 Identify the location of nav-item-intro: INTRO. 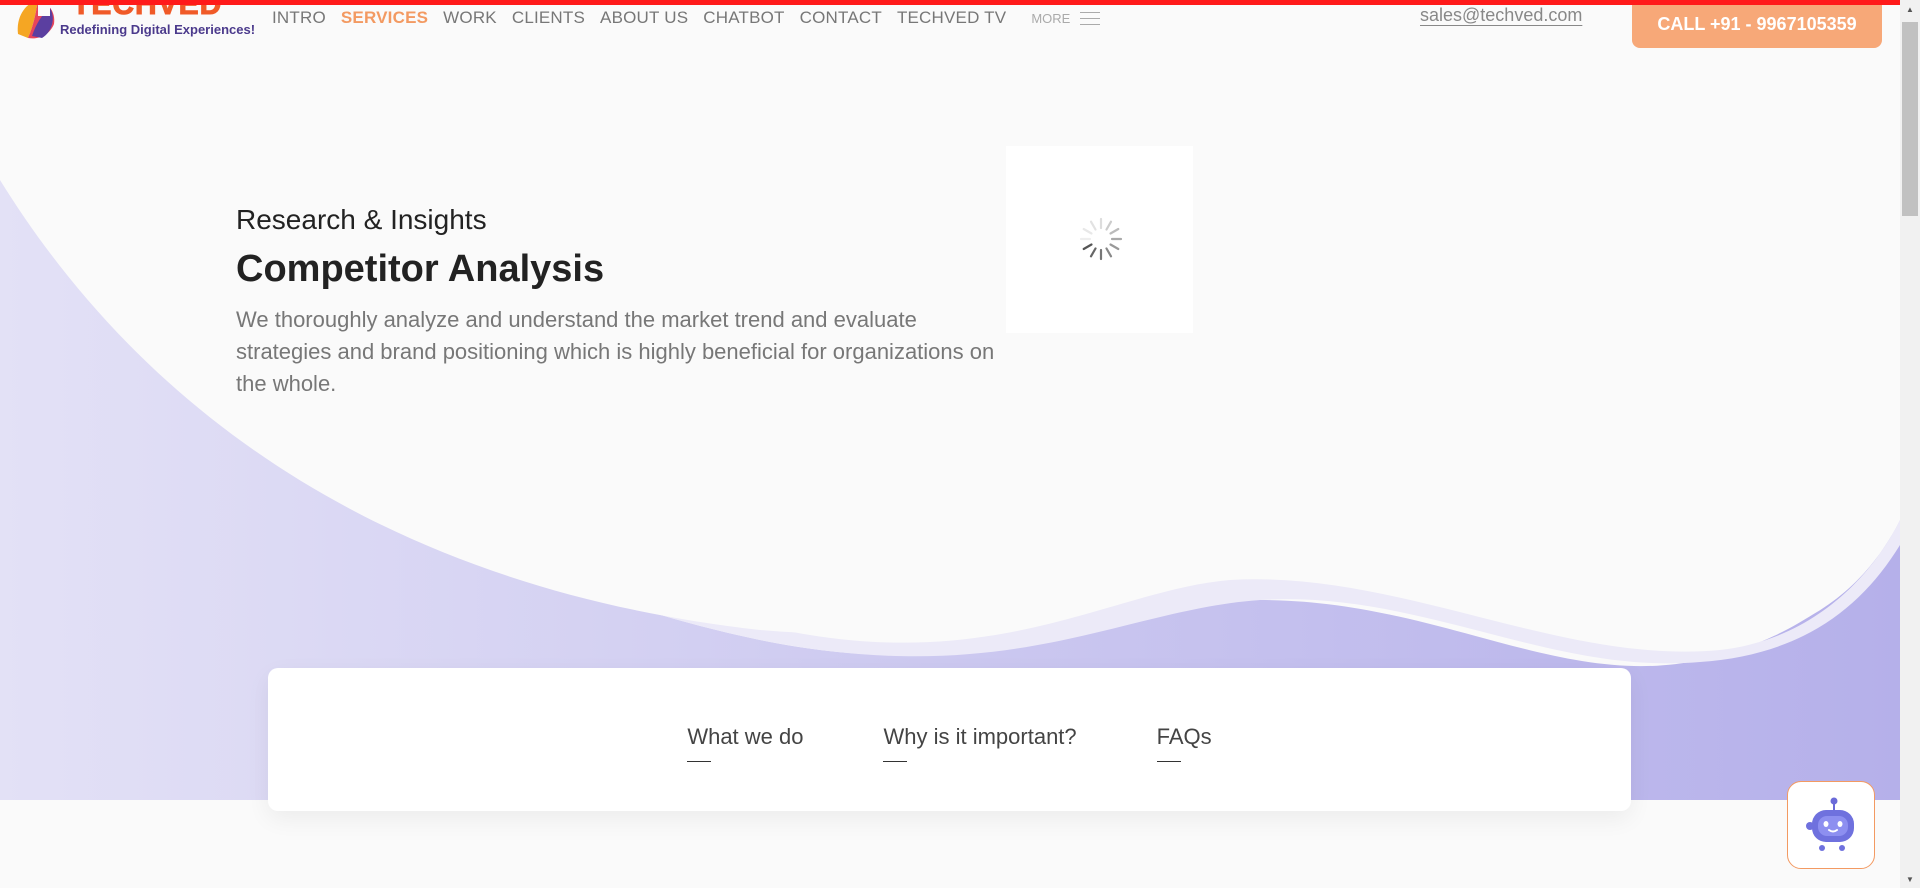
(299, 18).